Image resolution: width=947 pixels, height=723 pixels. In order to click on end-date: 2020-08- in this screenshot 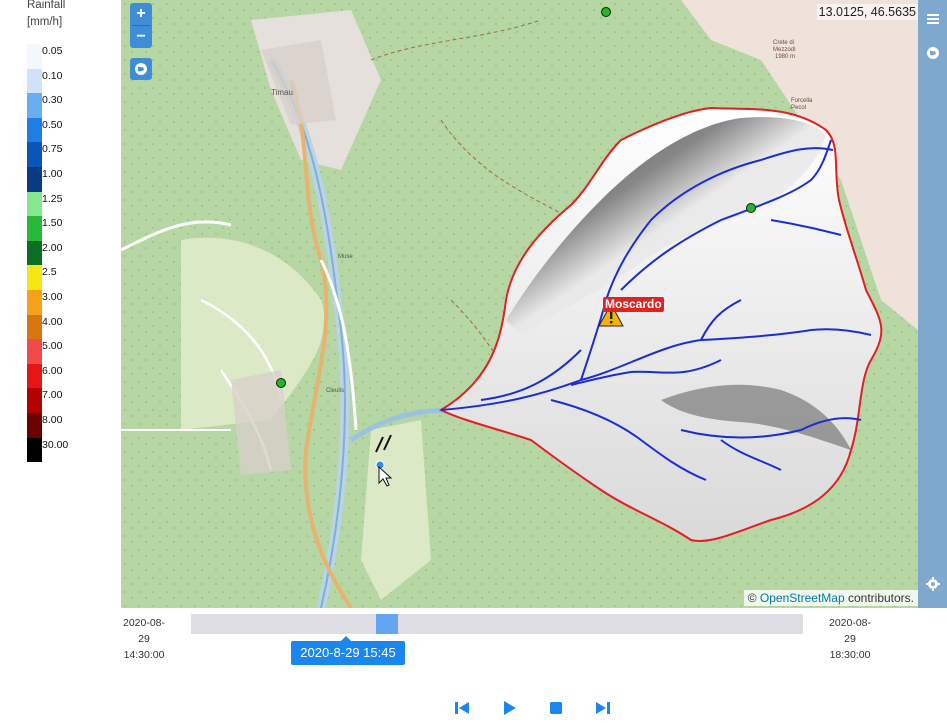, I will do `click(850, 623)`.